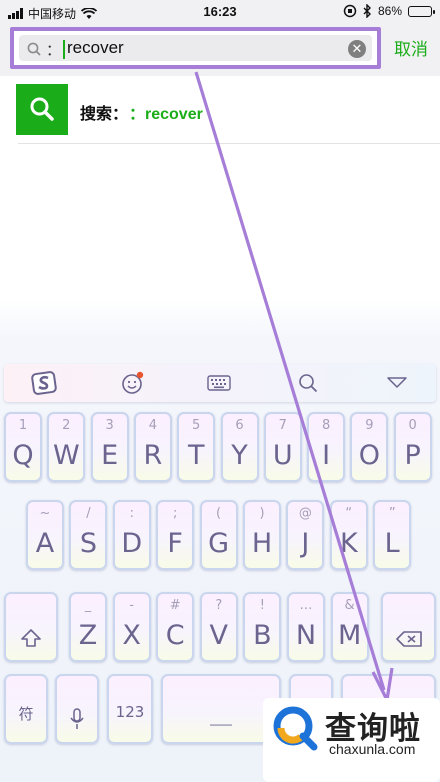 The height and width of the screenshot is (782, 440). I want to click on key-hint: 8, so click(326, 425).